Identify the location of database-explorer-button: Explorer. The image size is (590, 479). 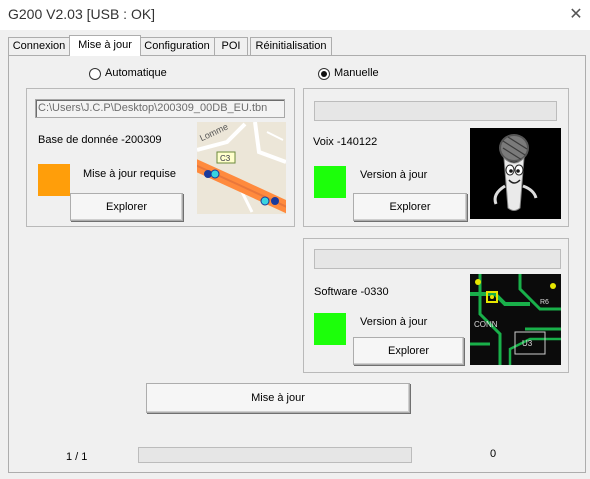
(126, 207).